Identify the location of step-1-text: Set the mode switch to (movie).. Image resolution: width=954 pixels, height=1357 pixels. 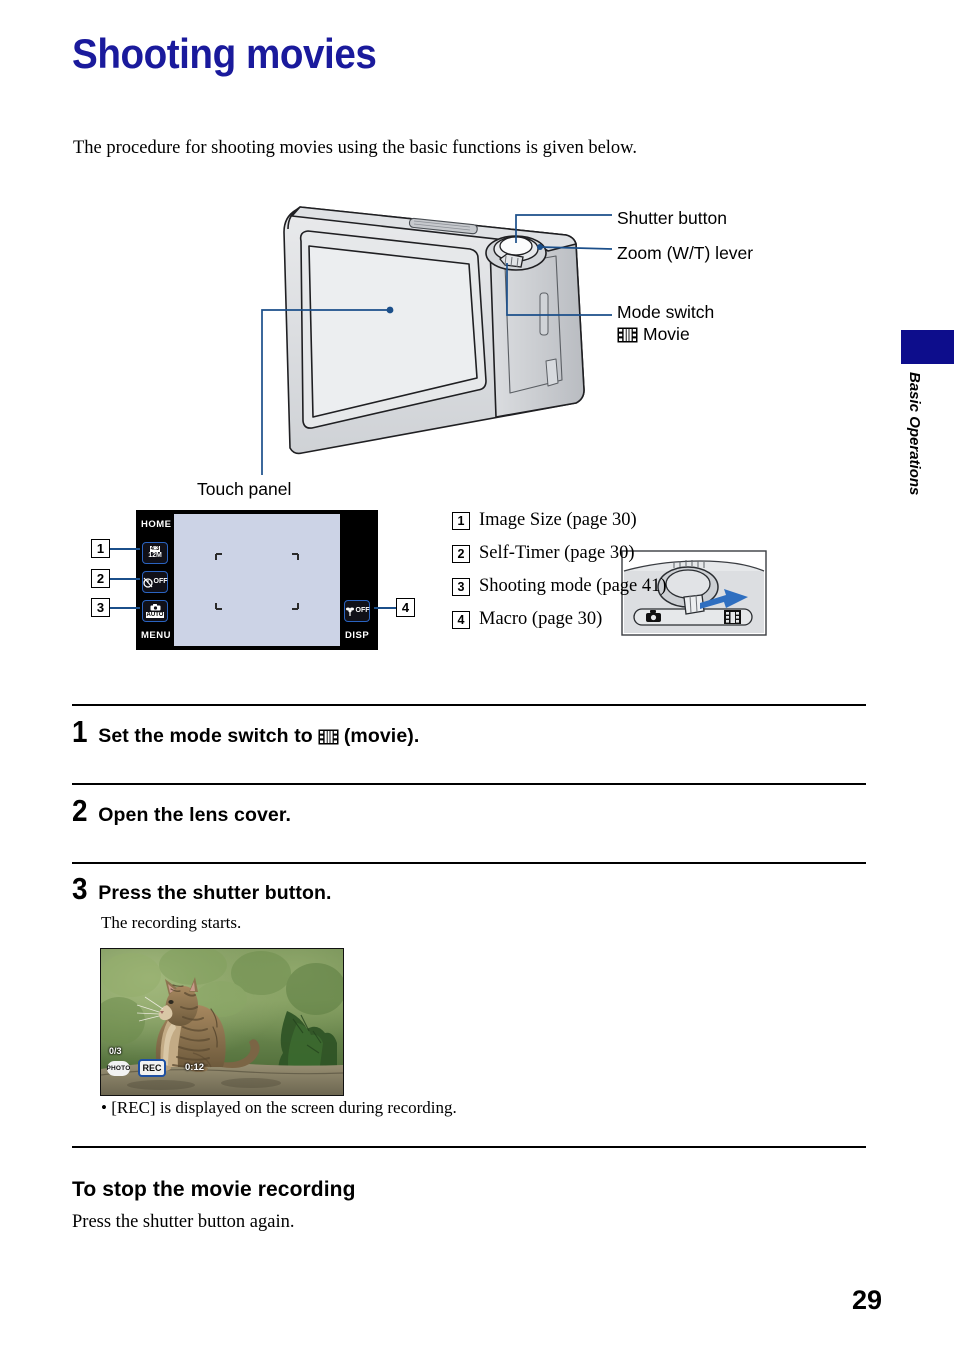
(258, 736).